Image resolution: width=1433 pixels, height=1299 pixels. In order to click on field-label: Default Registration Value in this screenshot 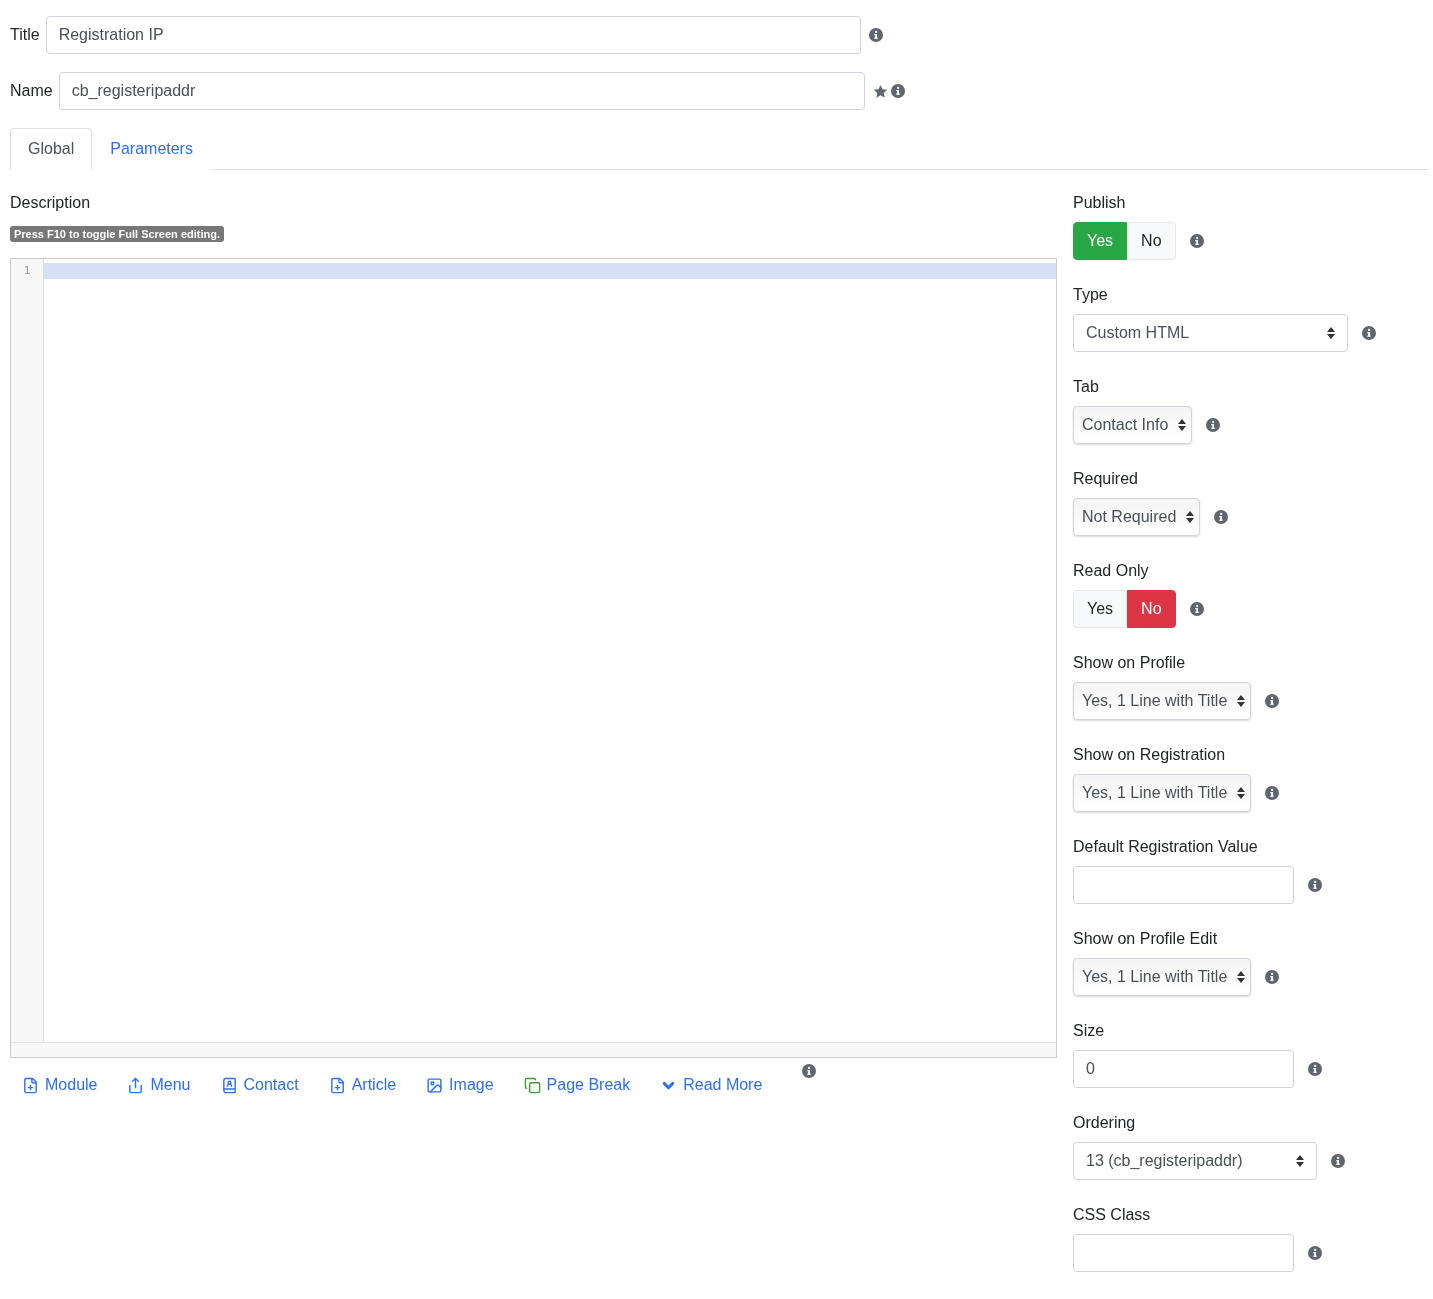, I will do `click(1165, 847)`.